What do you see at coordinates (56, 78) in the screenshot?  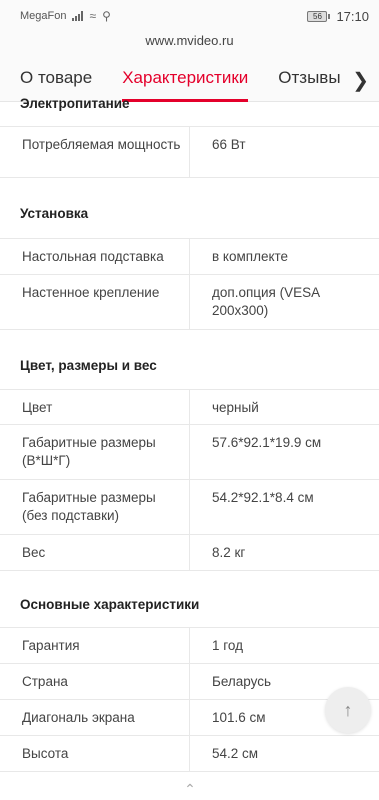 I see `tab-about: О товаре` at bounding box center [56, 78].